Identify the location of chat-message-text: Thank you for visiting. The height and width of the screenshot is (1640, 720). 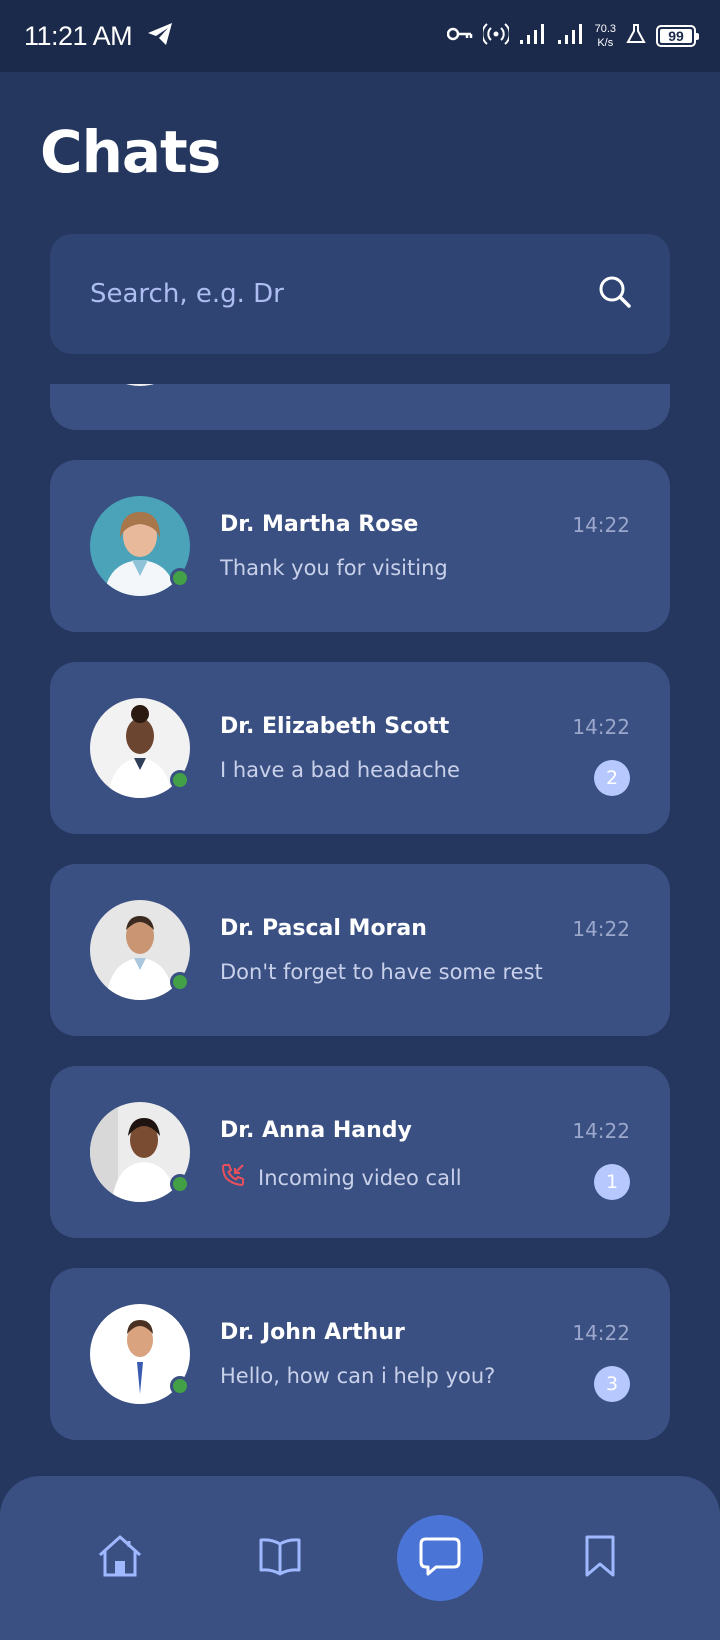
(334, 568).